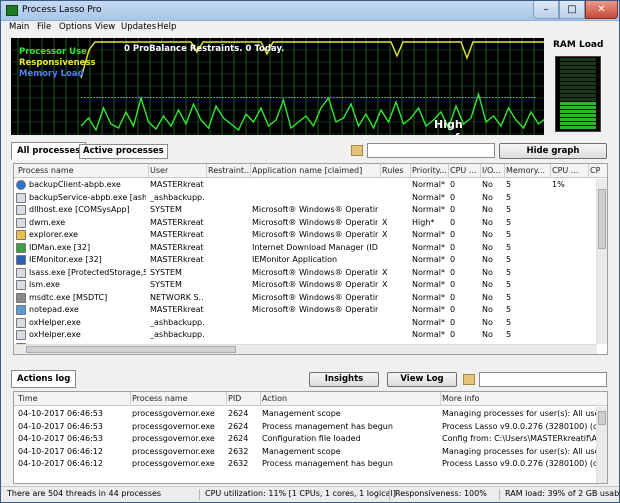  I want to click on close-button: ✕, so click(601, 10).